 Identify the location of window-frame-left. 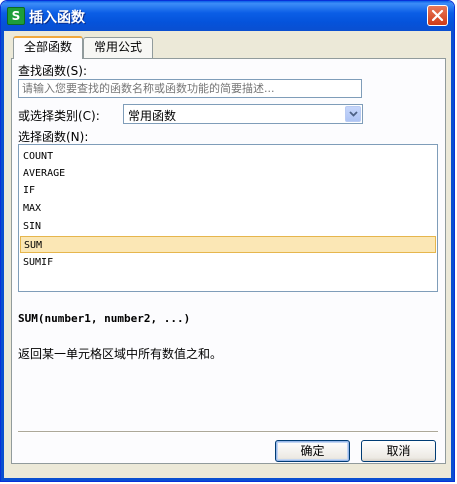
(2, 256).